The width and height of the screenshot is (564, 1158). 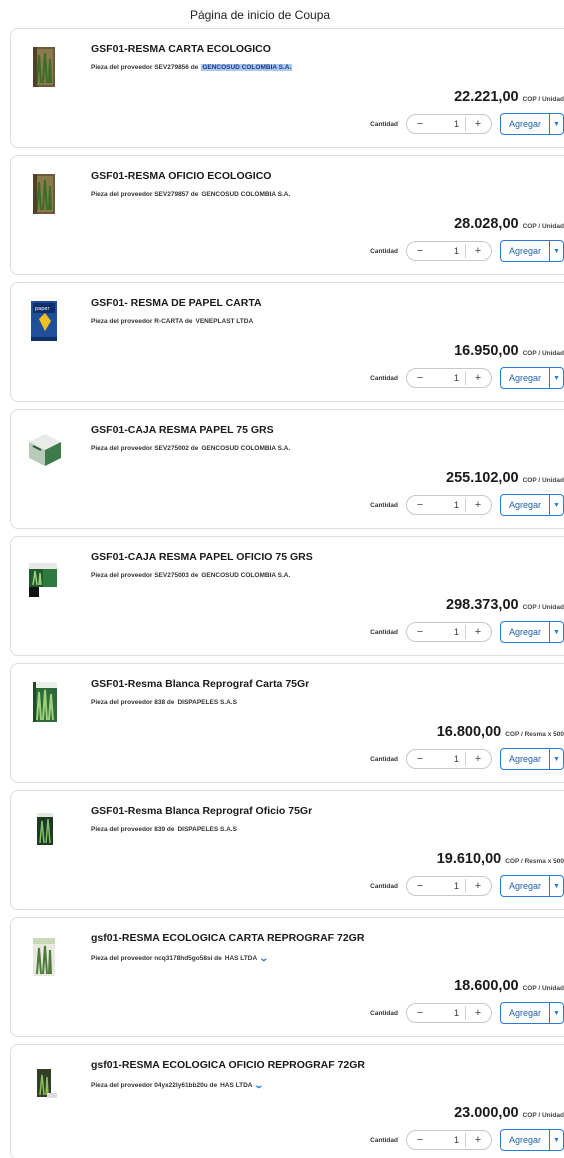 I want to click on paper-ream-dark-icon, so click(x=44, y=829).